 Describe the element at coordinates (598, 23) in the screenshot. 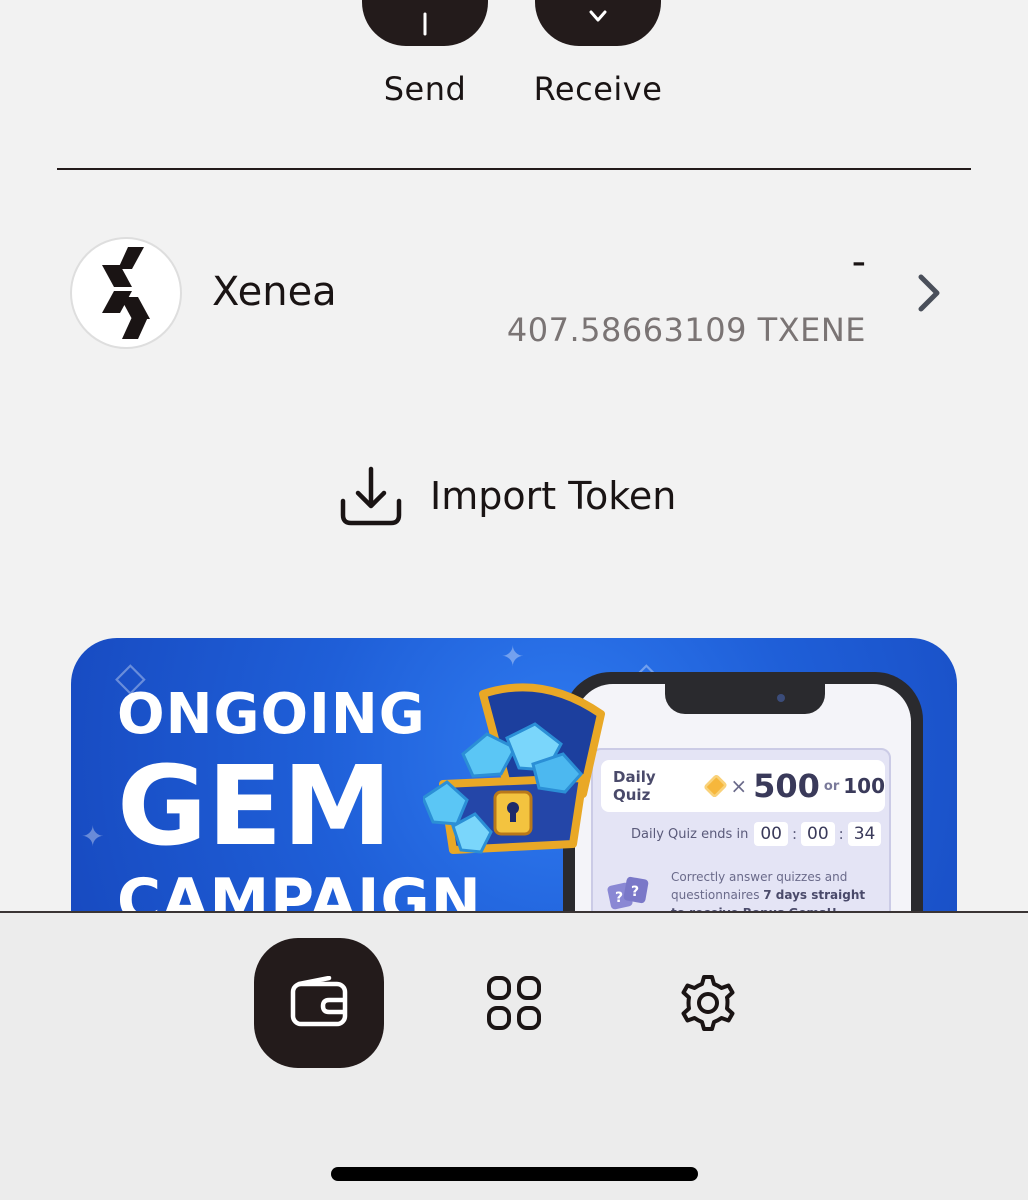

I see `receive-button` at that location.